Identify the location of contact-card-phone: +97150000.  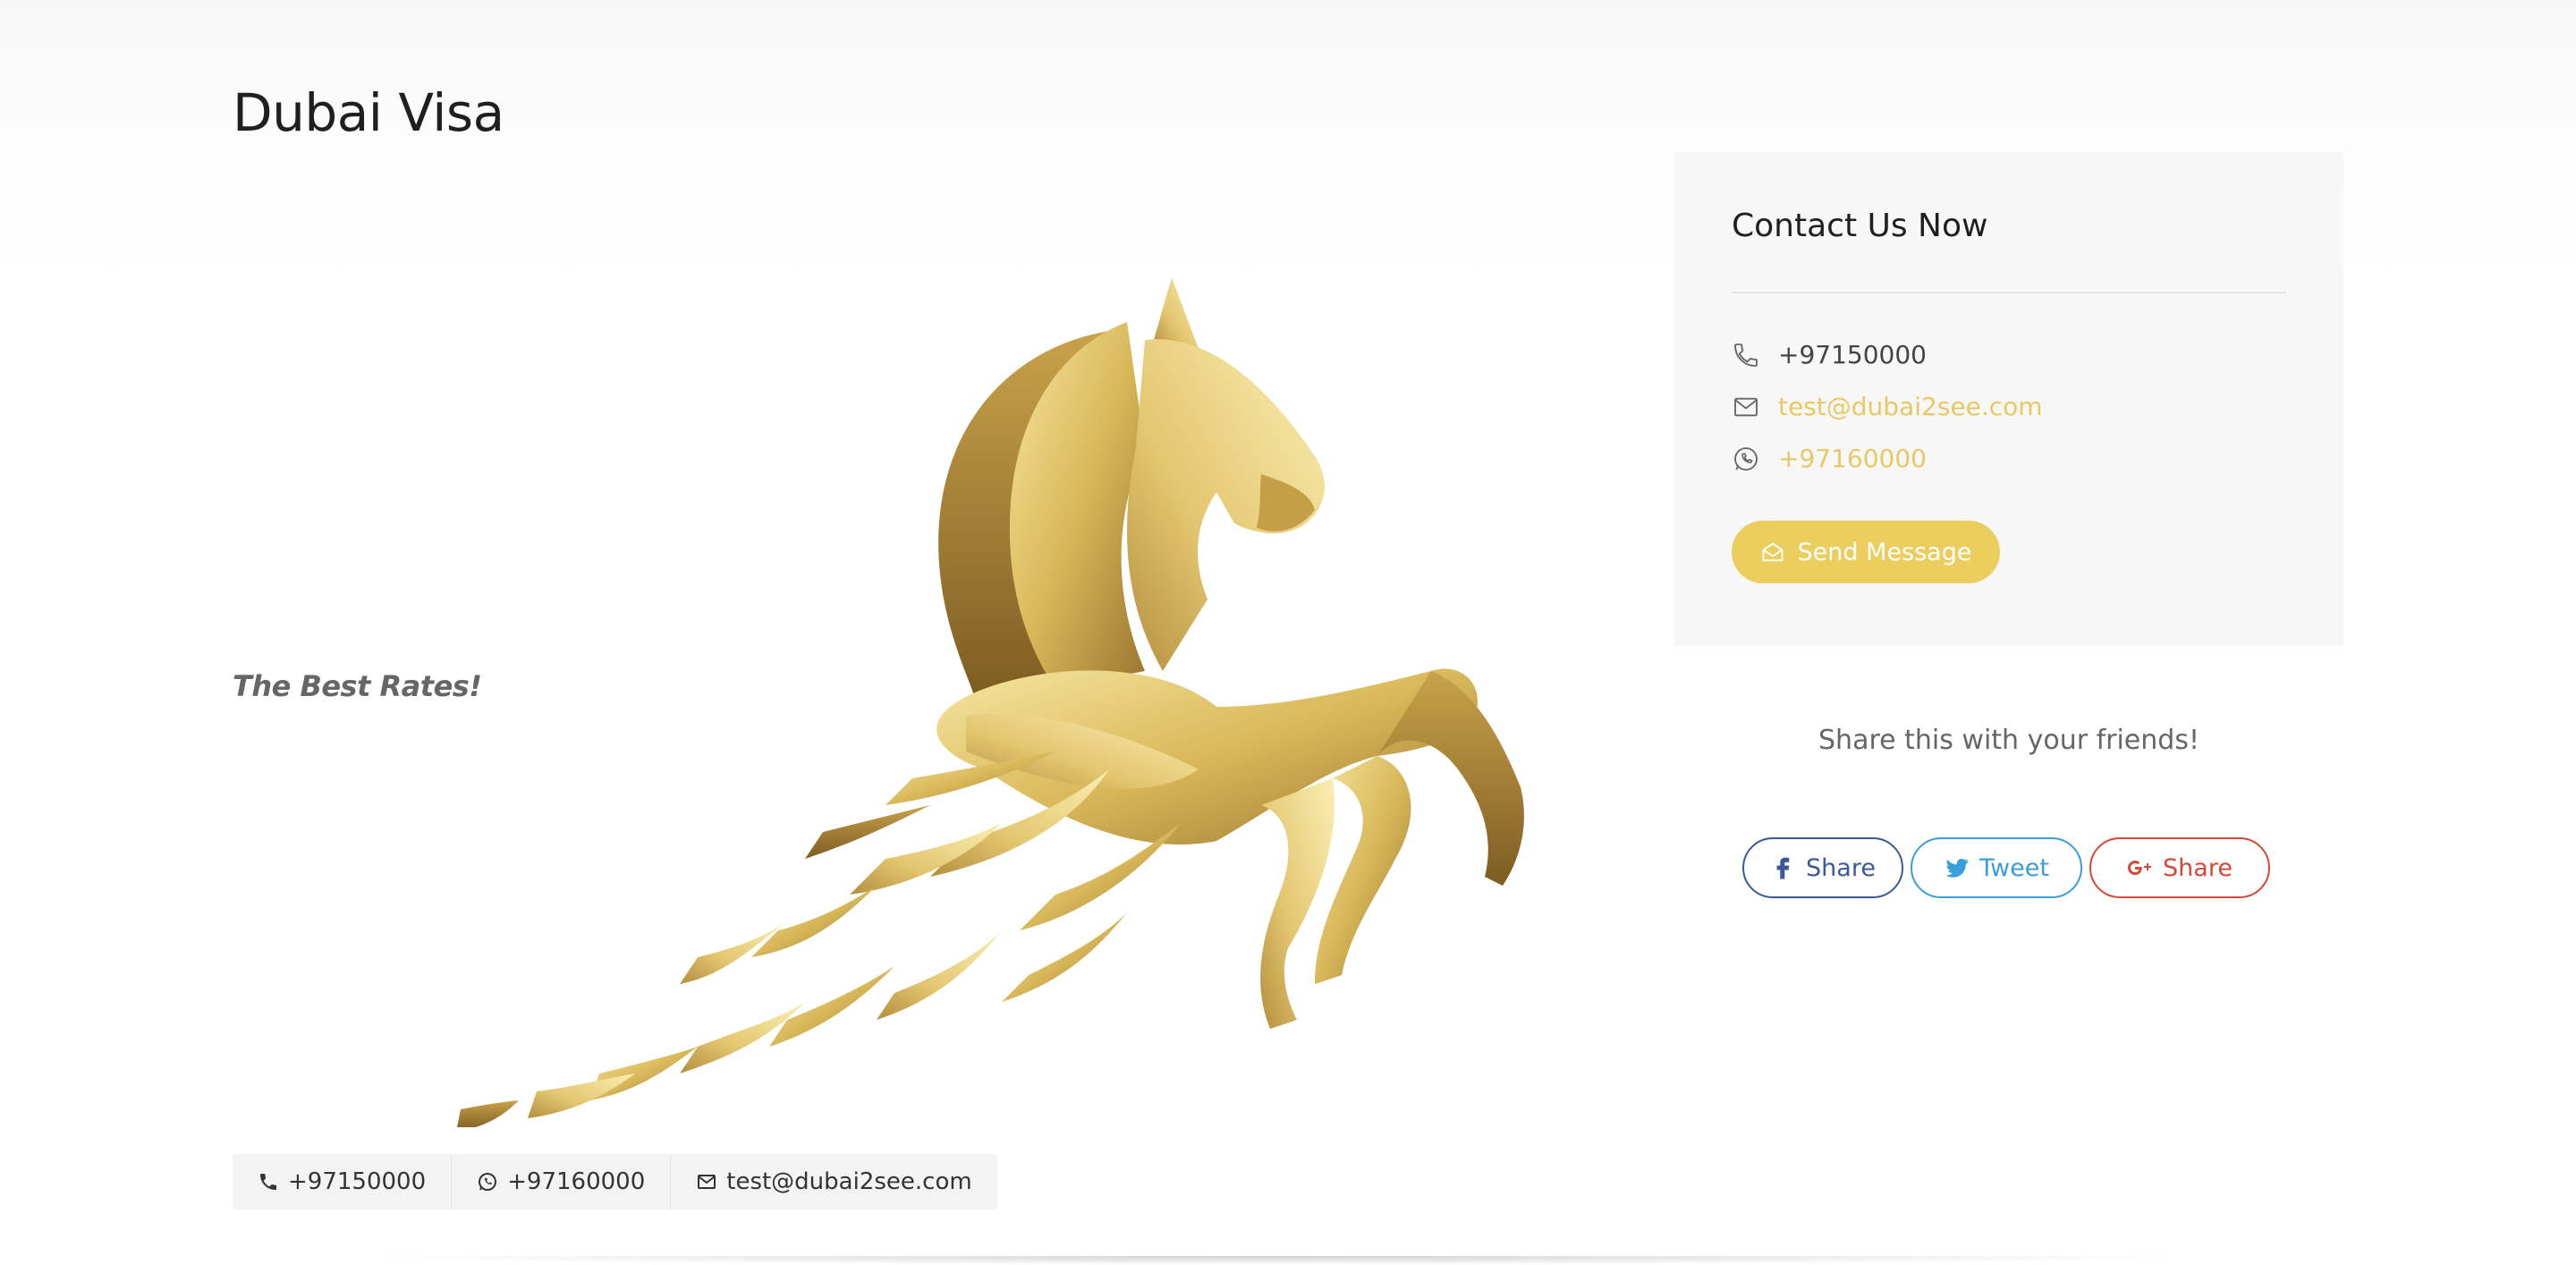
(1829, 354).